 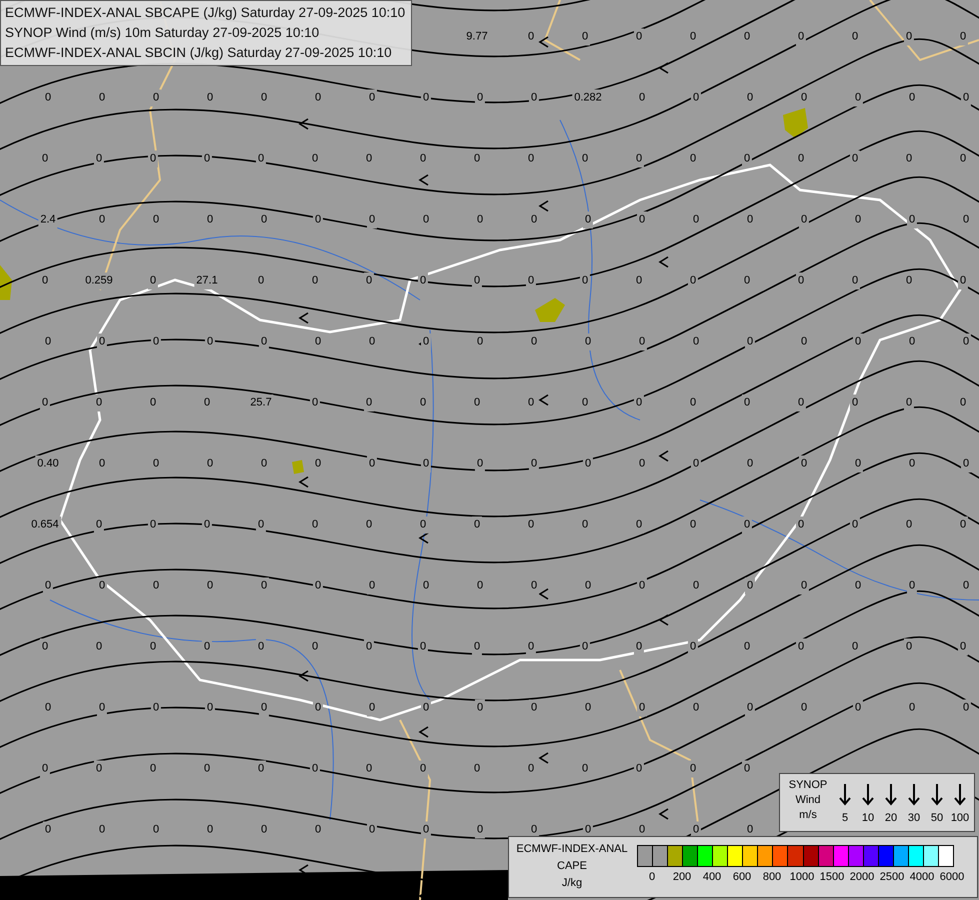 What do you see at coordinates (952, 877) in the screenshot?
I see `scale-label: 6000` at bounding box center [952, 877].